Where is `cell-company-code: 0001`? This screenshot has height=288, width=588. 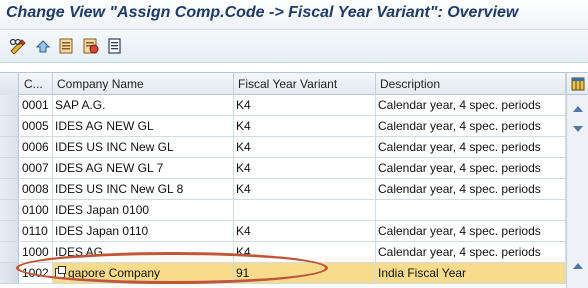 cell-company-code: 0001 is located at coordinates (36, 105).